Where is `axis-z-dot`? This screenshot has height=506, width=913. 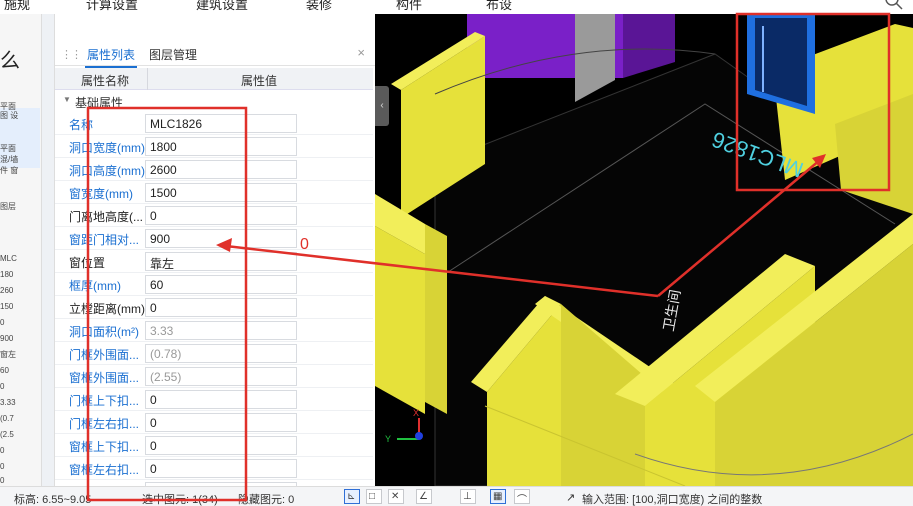 axis-z-dot is located at coordinates (419, 436).